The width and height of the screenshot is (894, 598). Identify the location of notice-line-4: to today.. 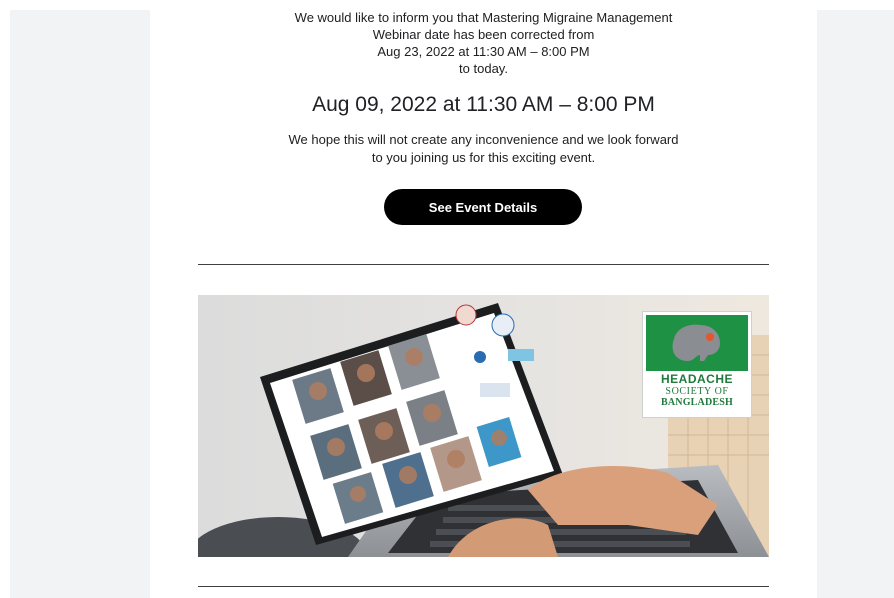
(483, 68).